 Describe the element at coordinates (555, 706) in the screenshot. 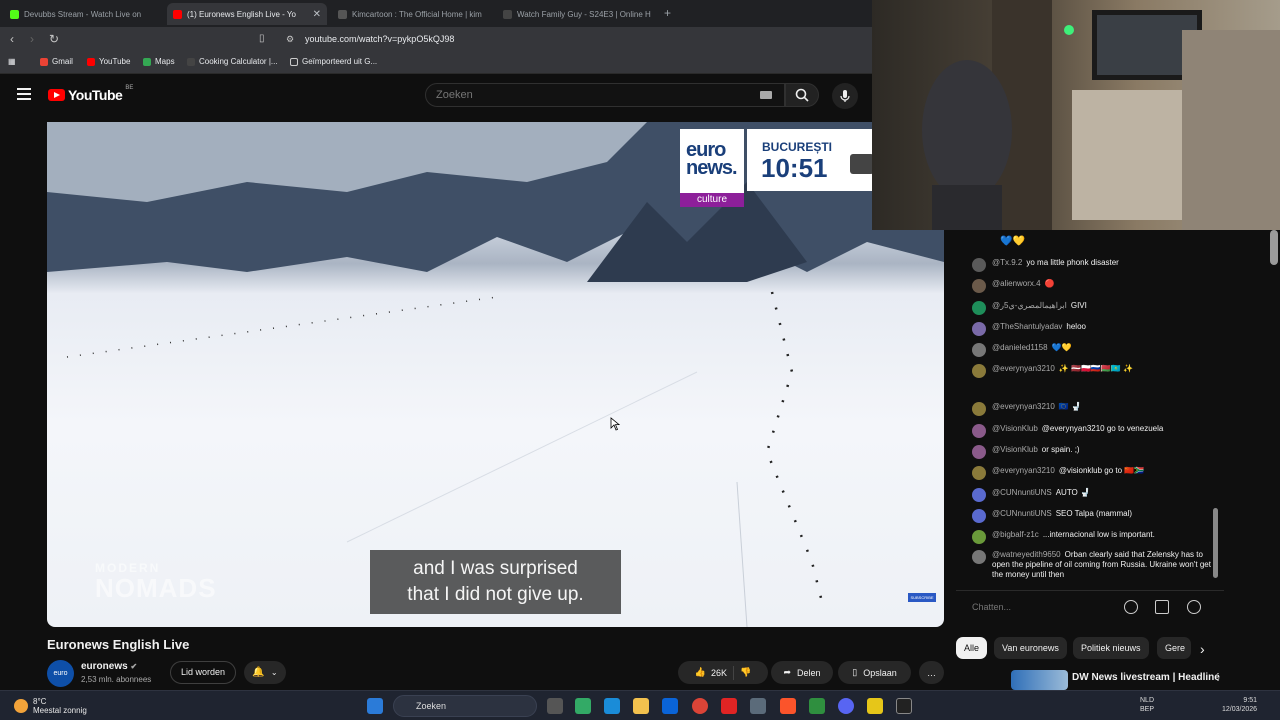

I see `task-view-icon` at that location.